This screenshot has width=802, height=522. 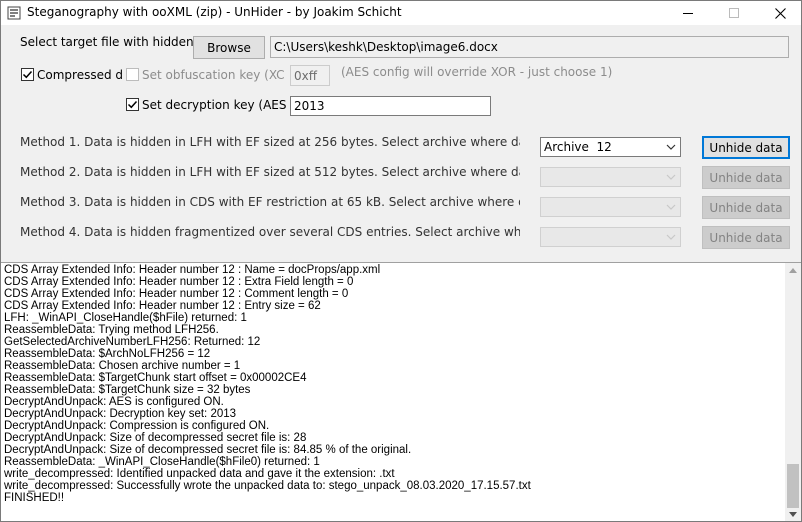 What do you see at coordinates (793, 486) in the screenshot?
I see `scrollbar-thumb` at bounding box center [793, 486].